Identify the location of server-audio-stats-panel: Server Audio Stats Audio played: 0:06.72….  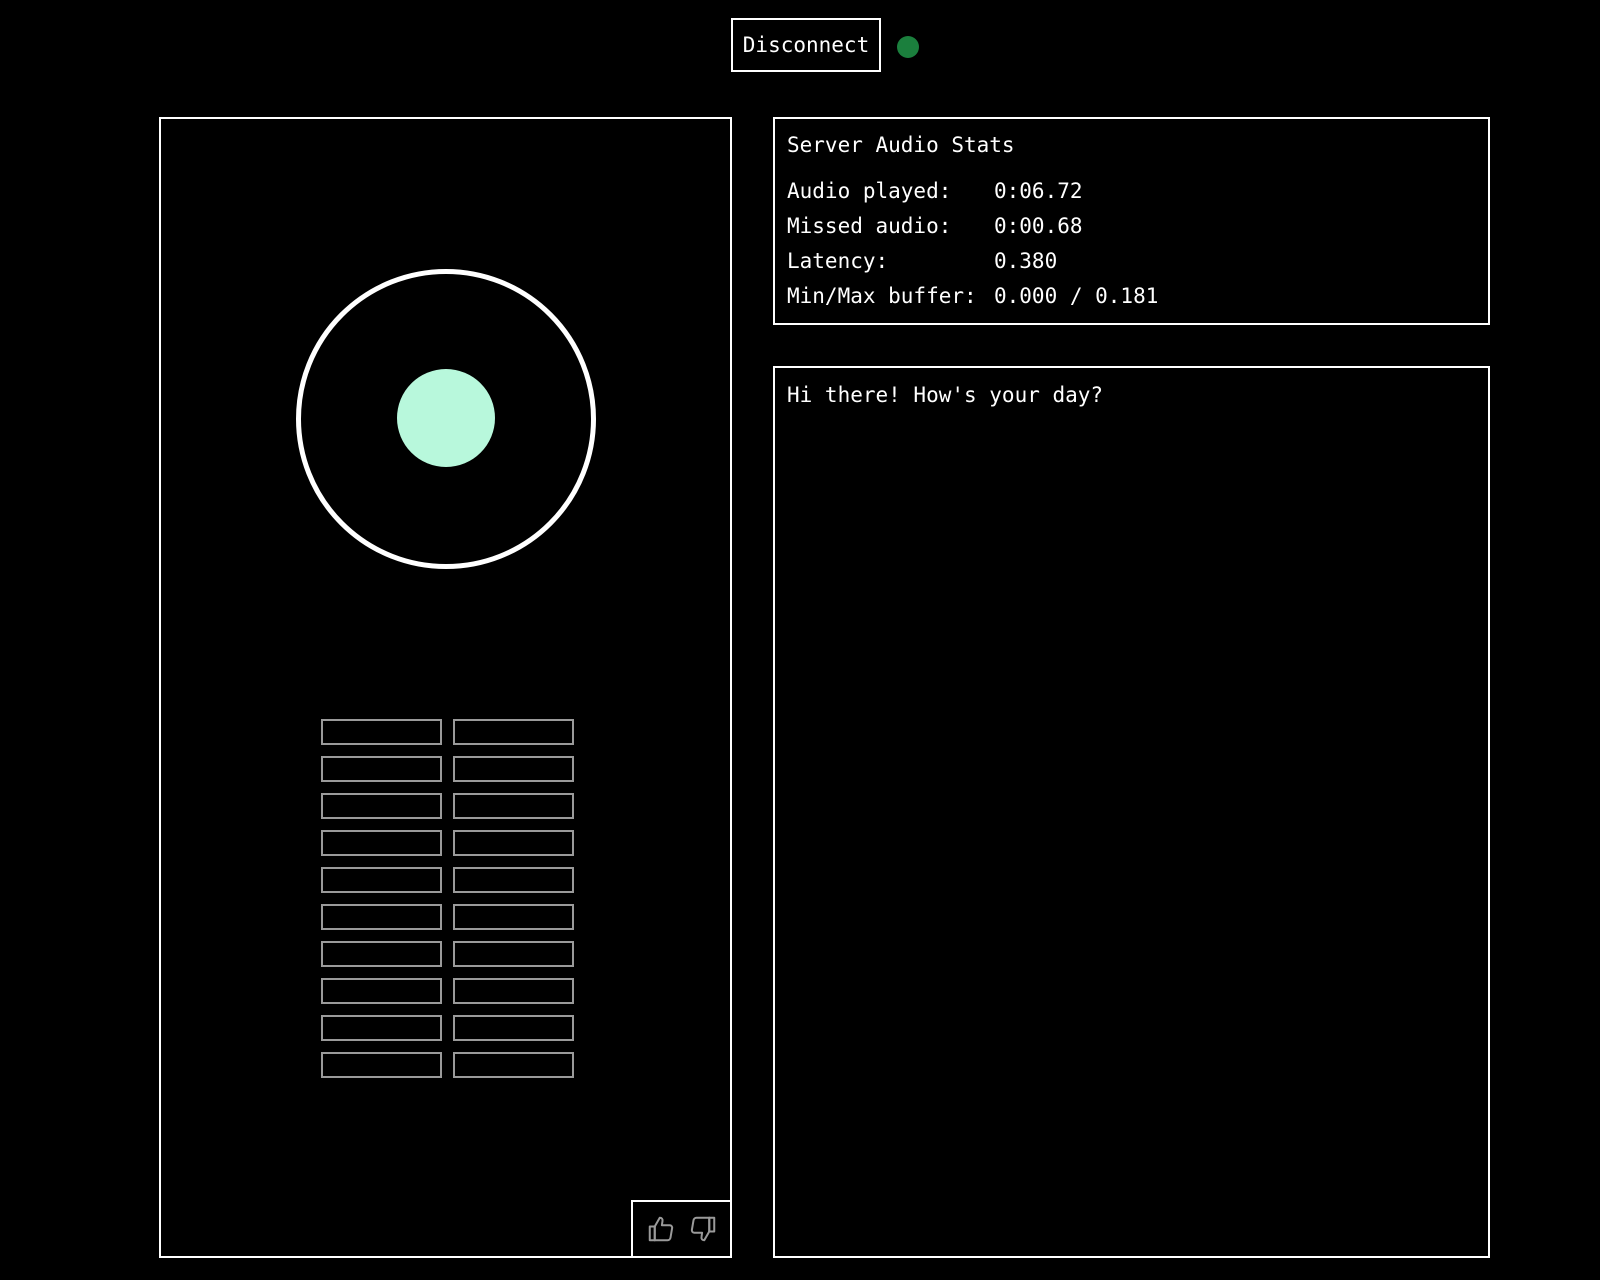
(1131, 221).